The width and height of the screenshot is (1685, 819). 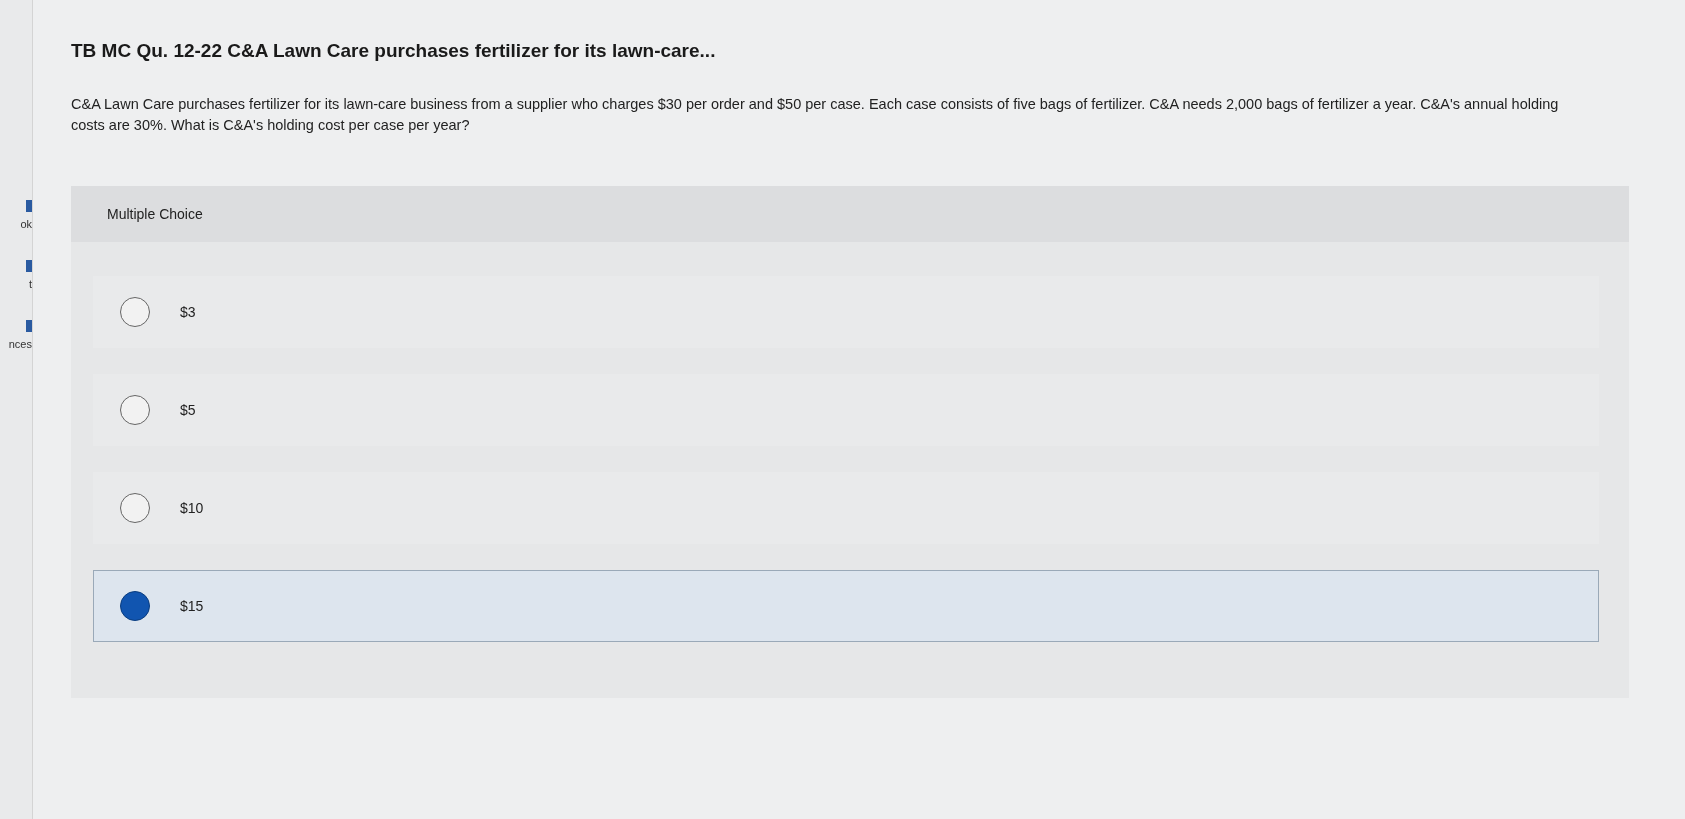 What do you see at coordinates (30, 284) in the screenshot?
I see `sidebar-item: t` at bounding box center [30, 284].